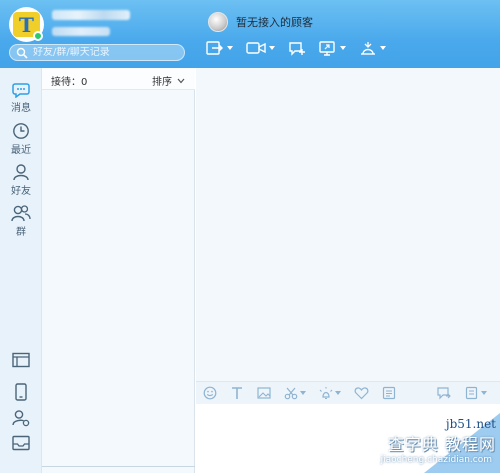 The width and height of the screenshot is (500, 473). I want to click on sidebar-item-label: 消息, so click(21, 108).